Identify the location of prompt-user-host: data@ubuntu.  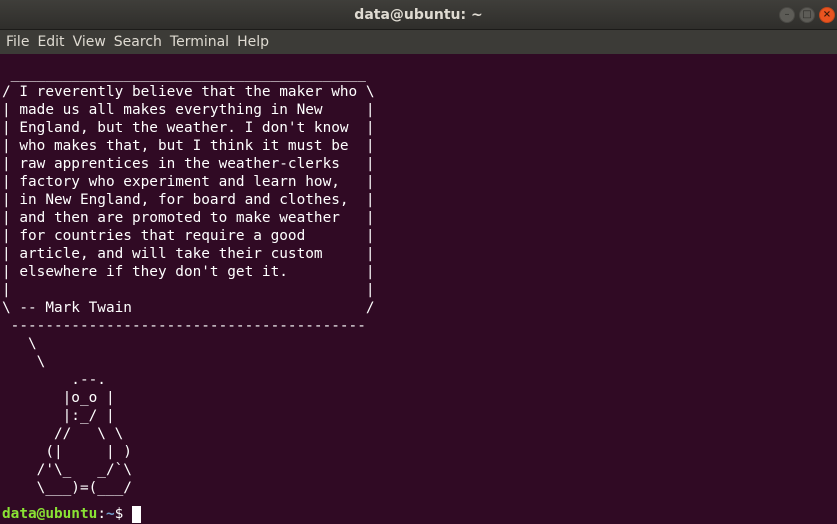
(50, 514).